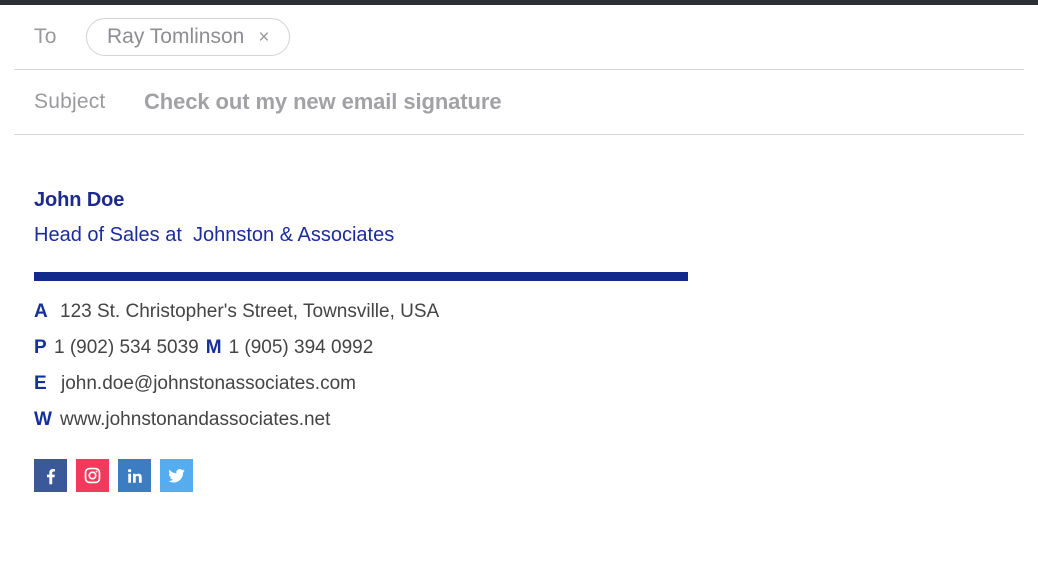  Describe the element at coordinates (519, 102) in the screenshot. I see `subject-field-row: Subject Check out my new email signature` at that location.